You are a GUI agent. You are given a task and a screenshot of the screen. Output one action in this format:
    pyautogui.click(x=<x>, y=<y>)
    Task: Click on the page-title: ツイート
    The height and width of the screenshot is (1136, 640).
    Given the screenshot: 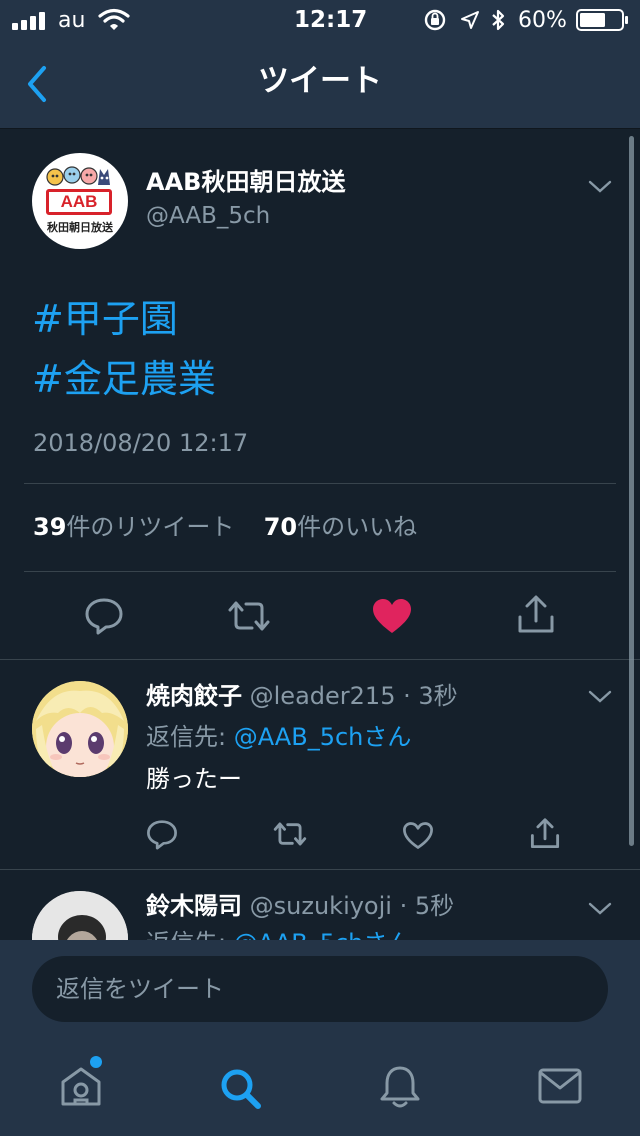 What is the action you would take?
    pyautogui.click(x=320, y=81)
    